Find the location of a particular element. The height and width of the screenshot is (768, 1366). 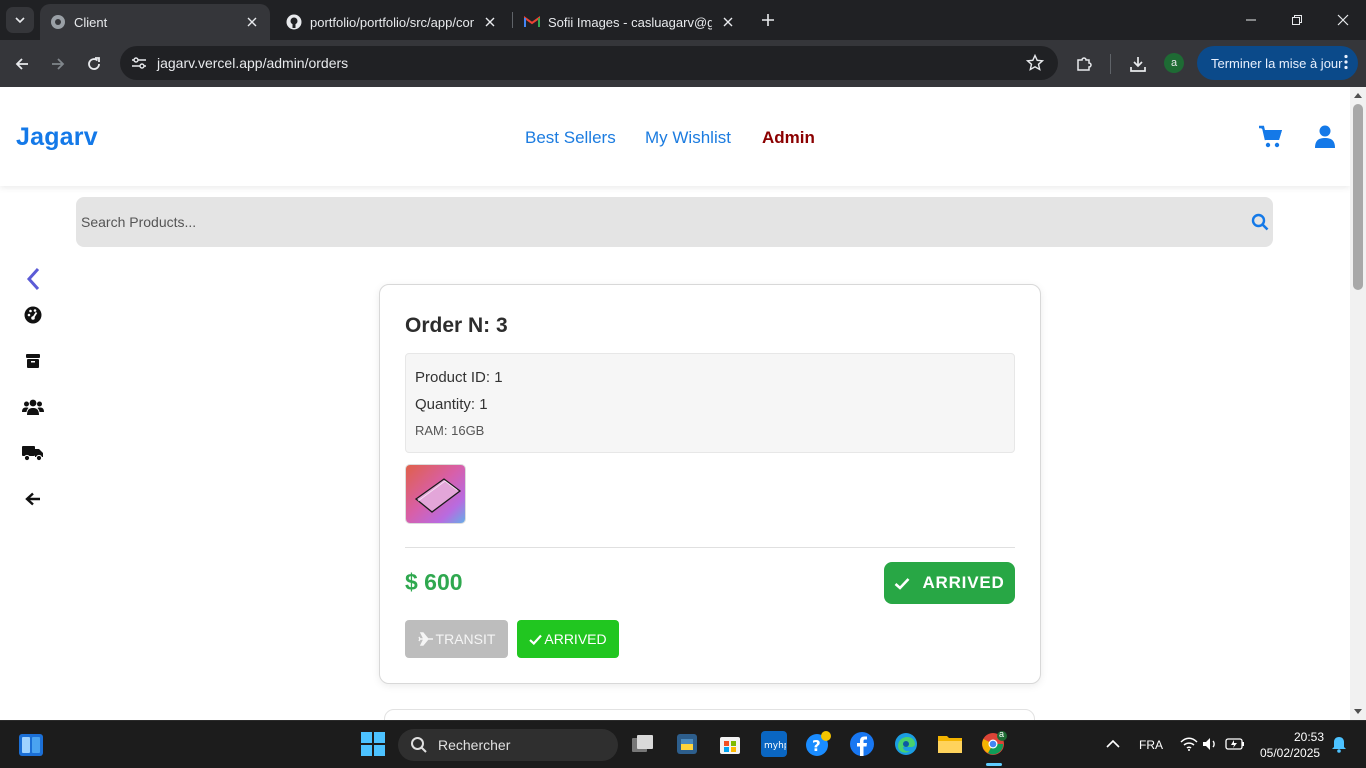

battery-icon is located at coordinates (1235, 744).